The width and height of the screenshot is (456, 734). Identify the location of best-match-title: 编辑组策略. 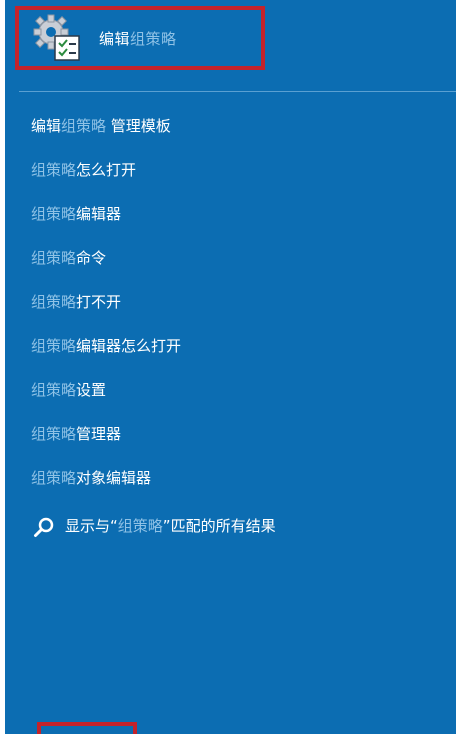
(138, 38).